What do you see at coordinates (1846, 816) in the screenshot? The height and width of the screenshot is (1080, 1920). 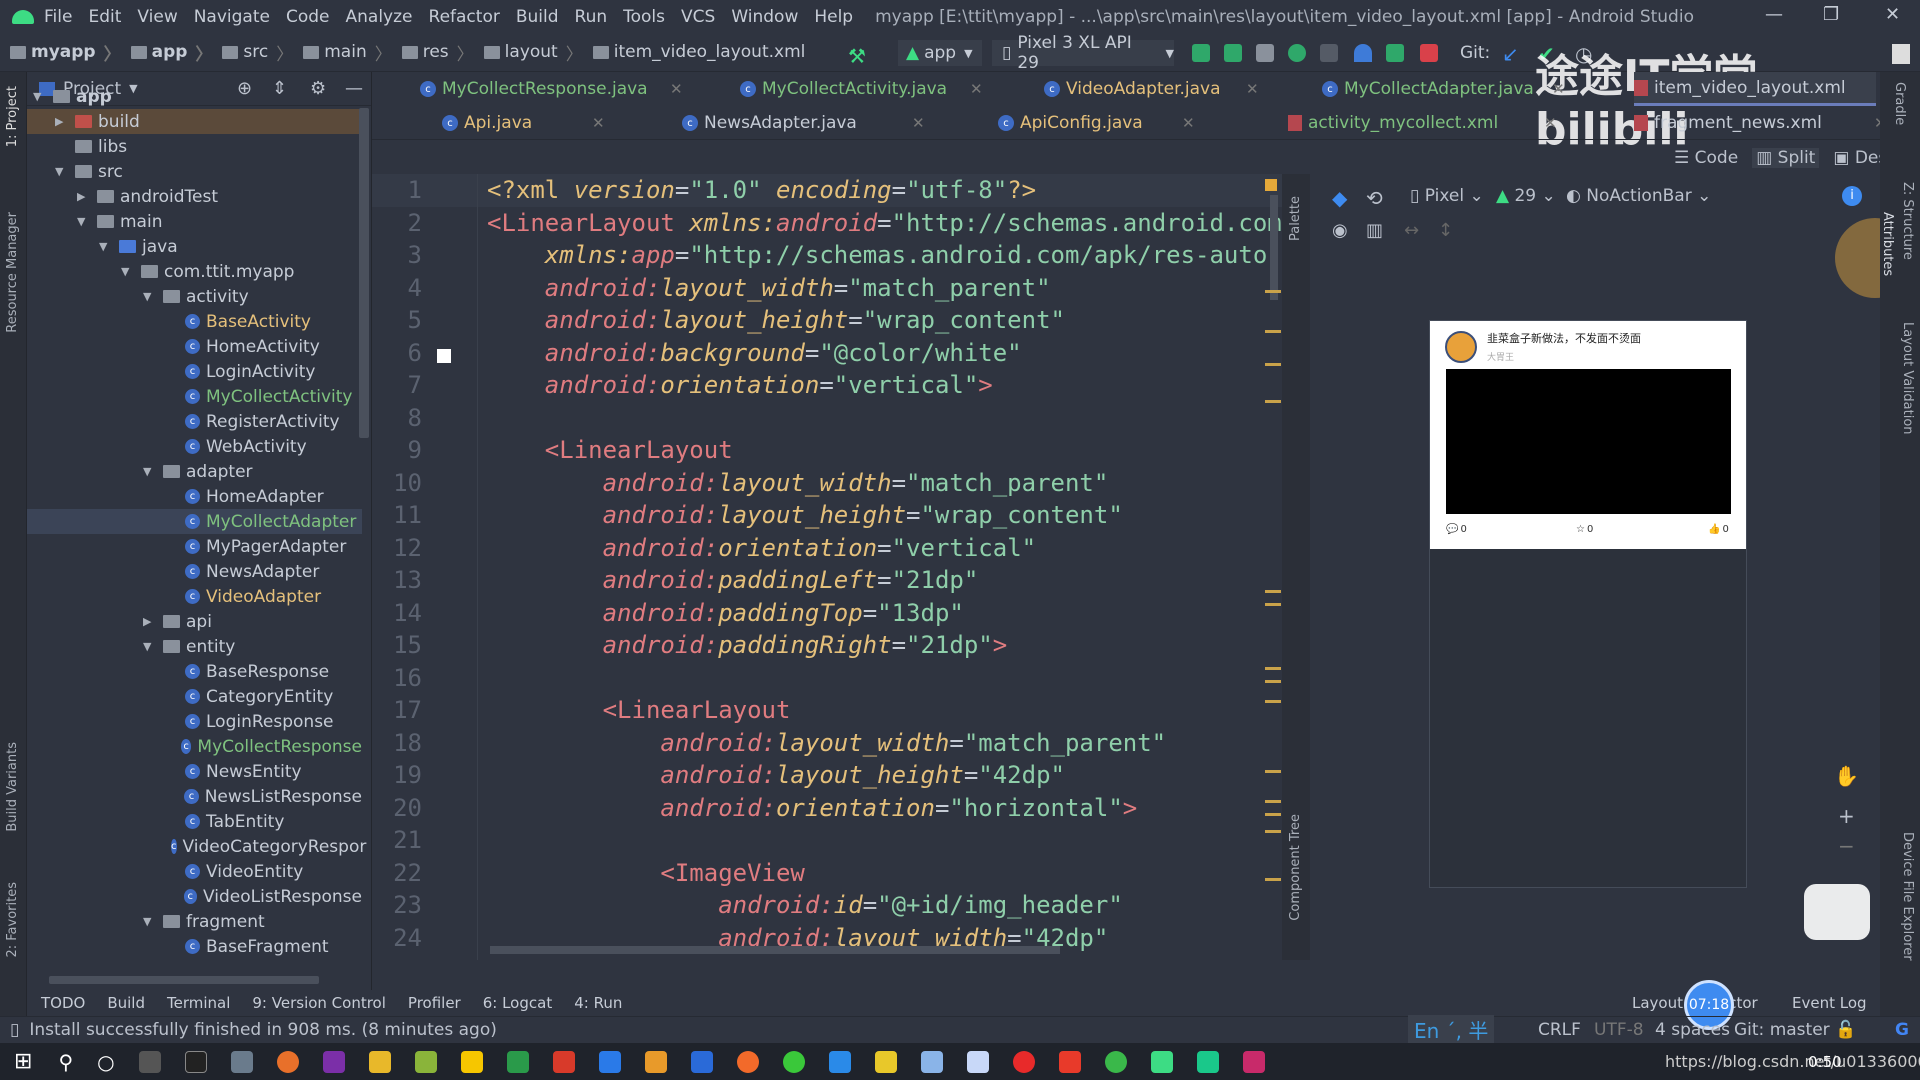 I see `zoom-in-icon: +` at bounding box center [1846, 816].